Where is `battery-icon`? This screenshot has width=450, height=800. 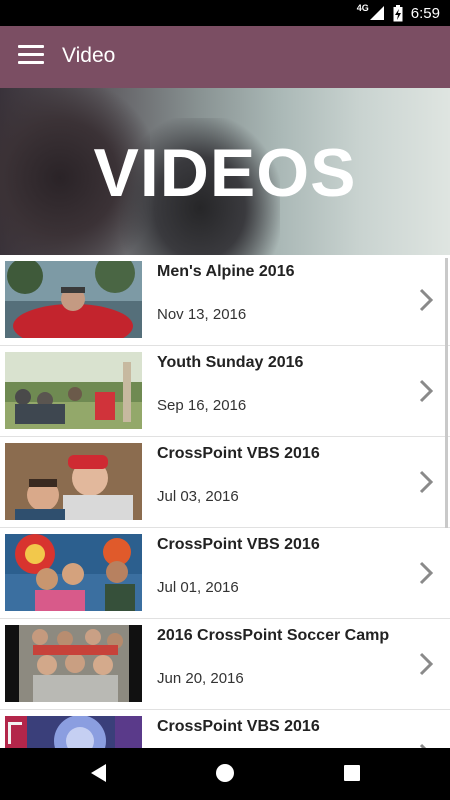 battery-icon is located at coordinates (398, 12).